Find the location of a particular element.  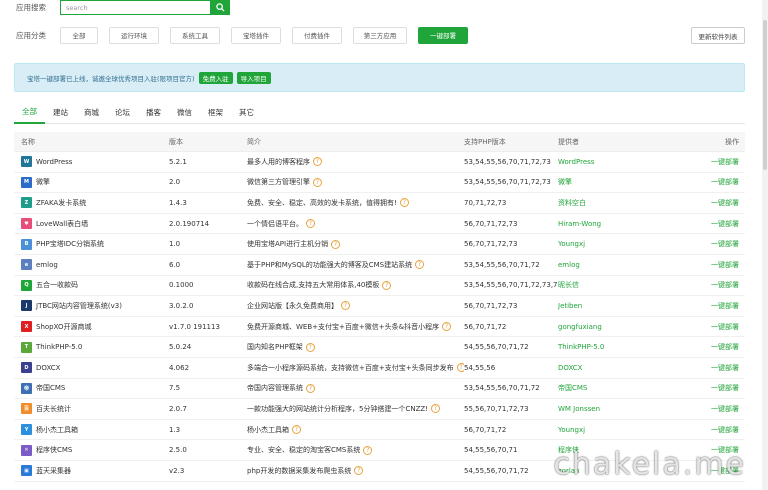

app-provider-link: emlog is located at coordinates (628, 265).